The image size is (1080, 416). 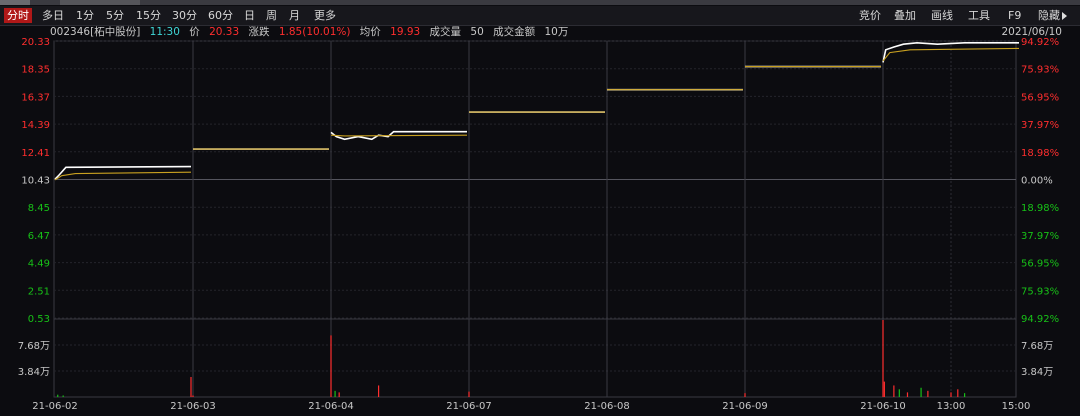 I want to click on day-label: 21-06-02, so click(x=54, y=406).